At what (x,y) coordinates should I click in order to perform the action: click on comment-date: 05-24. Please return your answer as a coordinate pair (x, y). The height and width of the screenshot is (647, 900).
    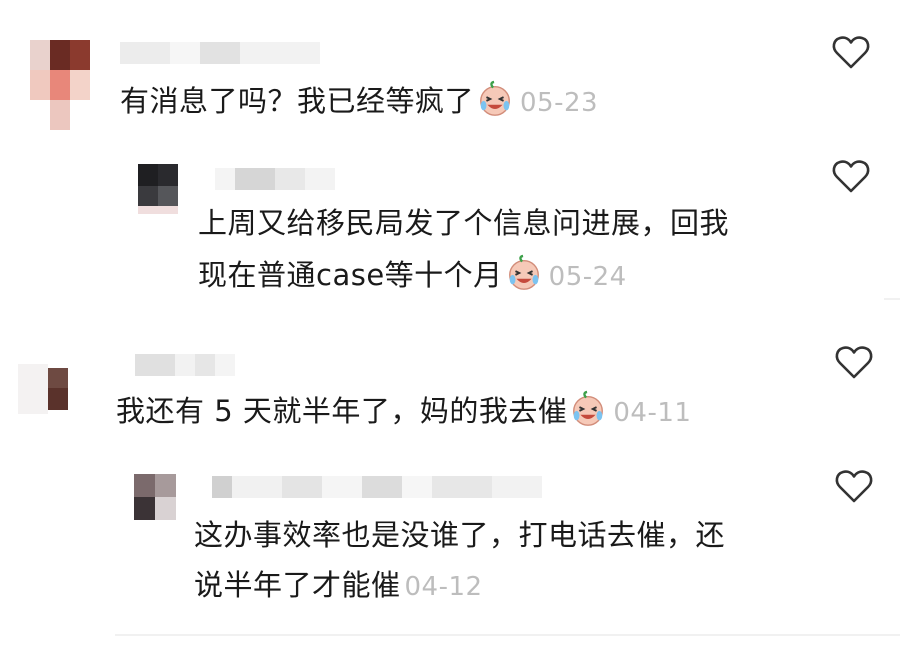
    Looking at the image, I should click on (587, 277).